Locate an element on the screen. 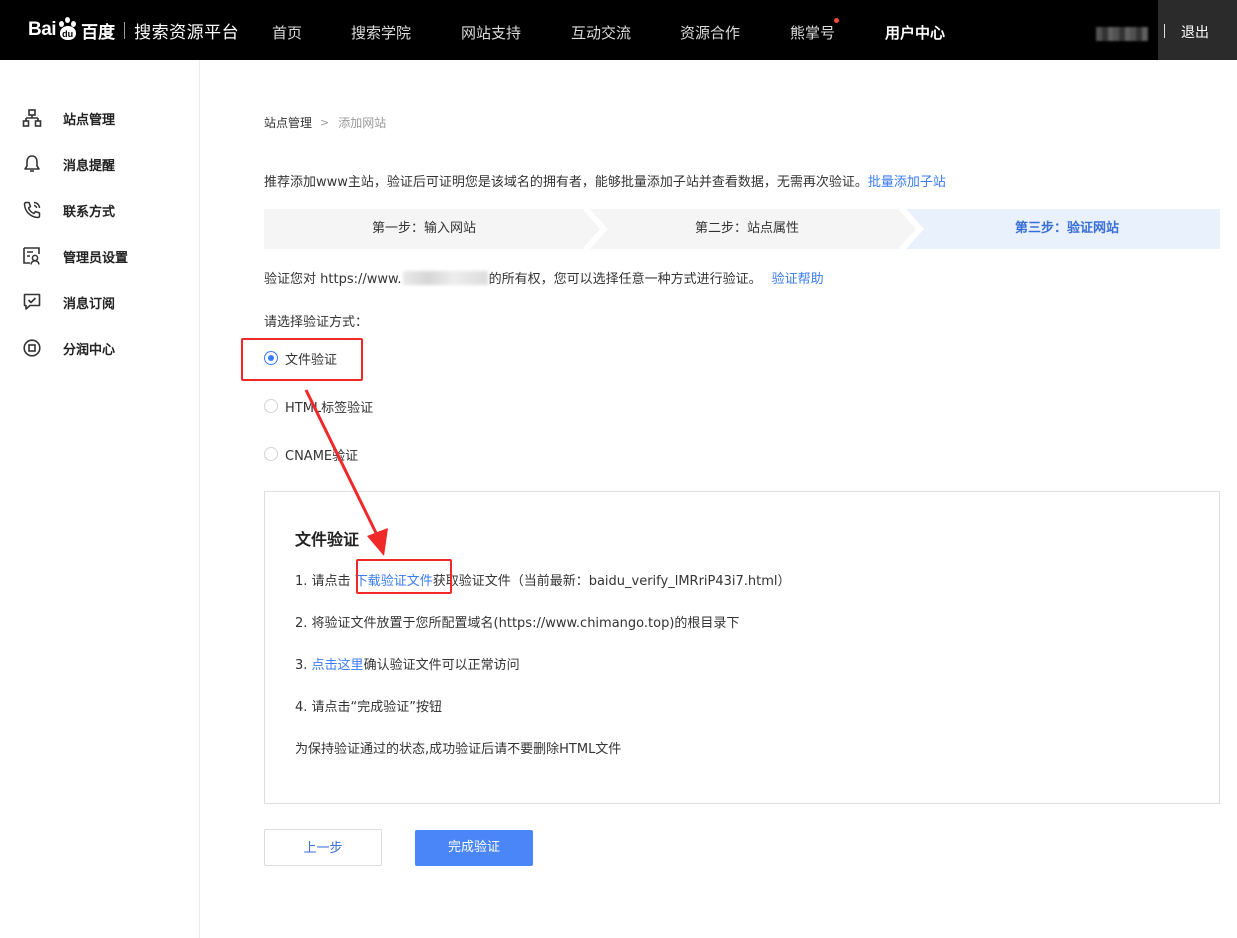  domain-redacted is located at coordinates (445, 277).